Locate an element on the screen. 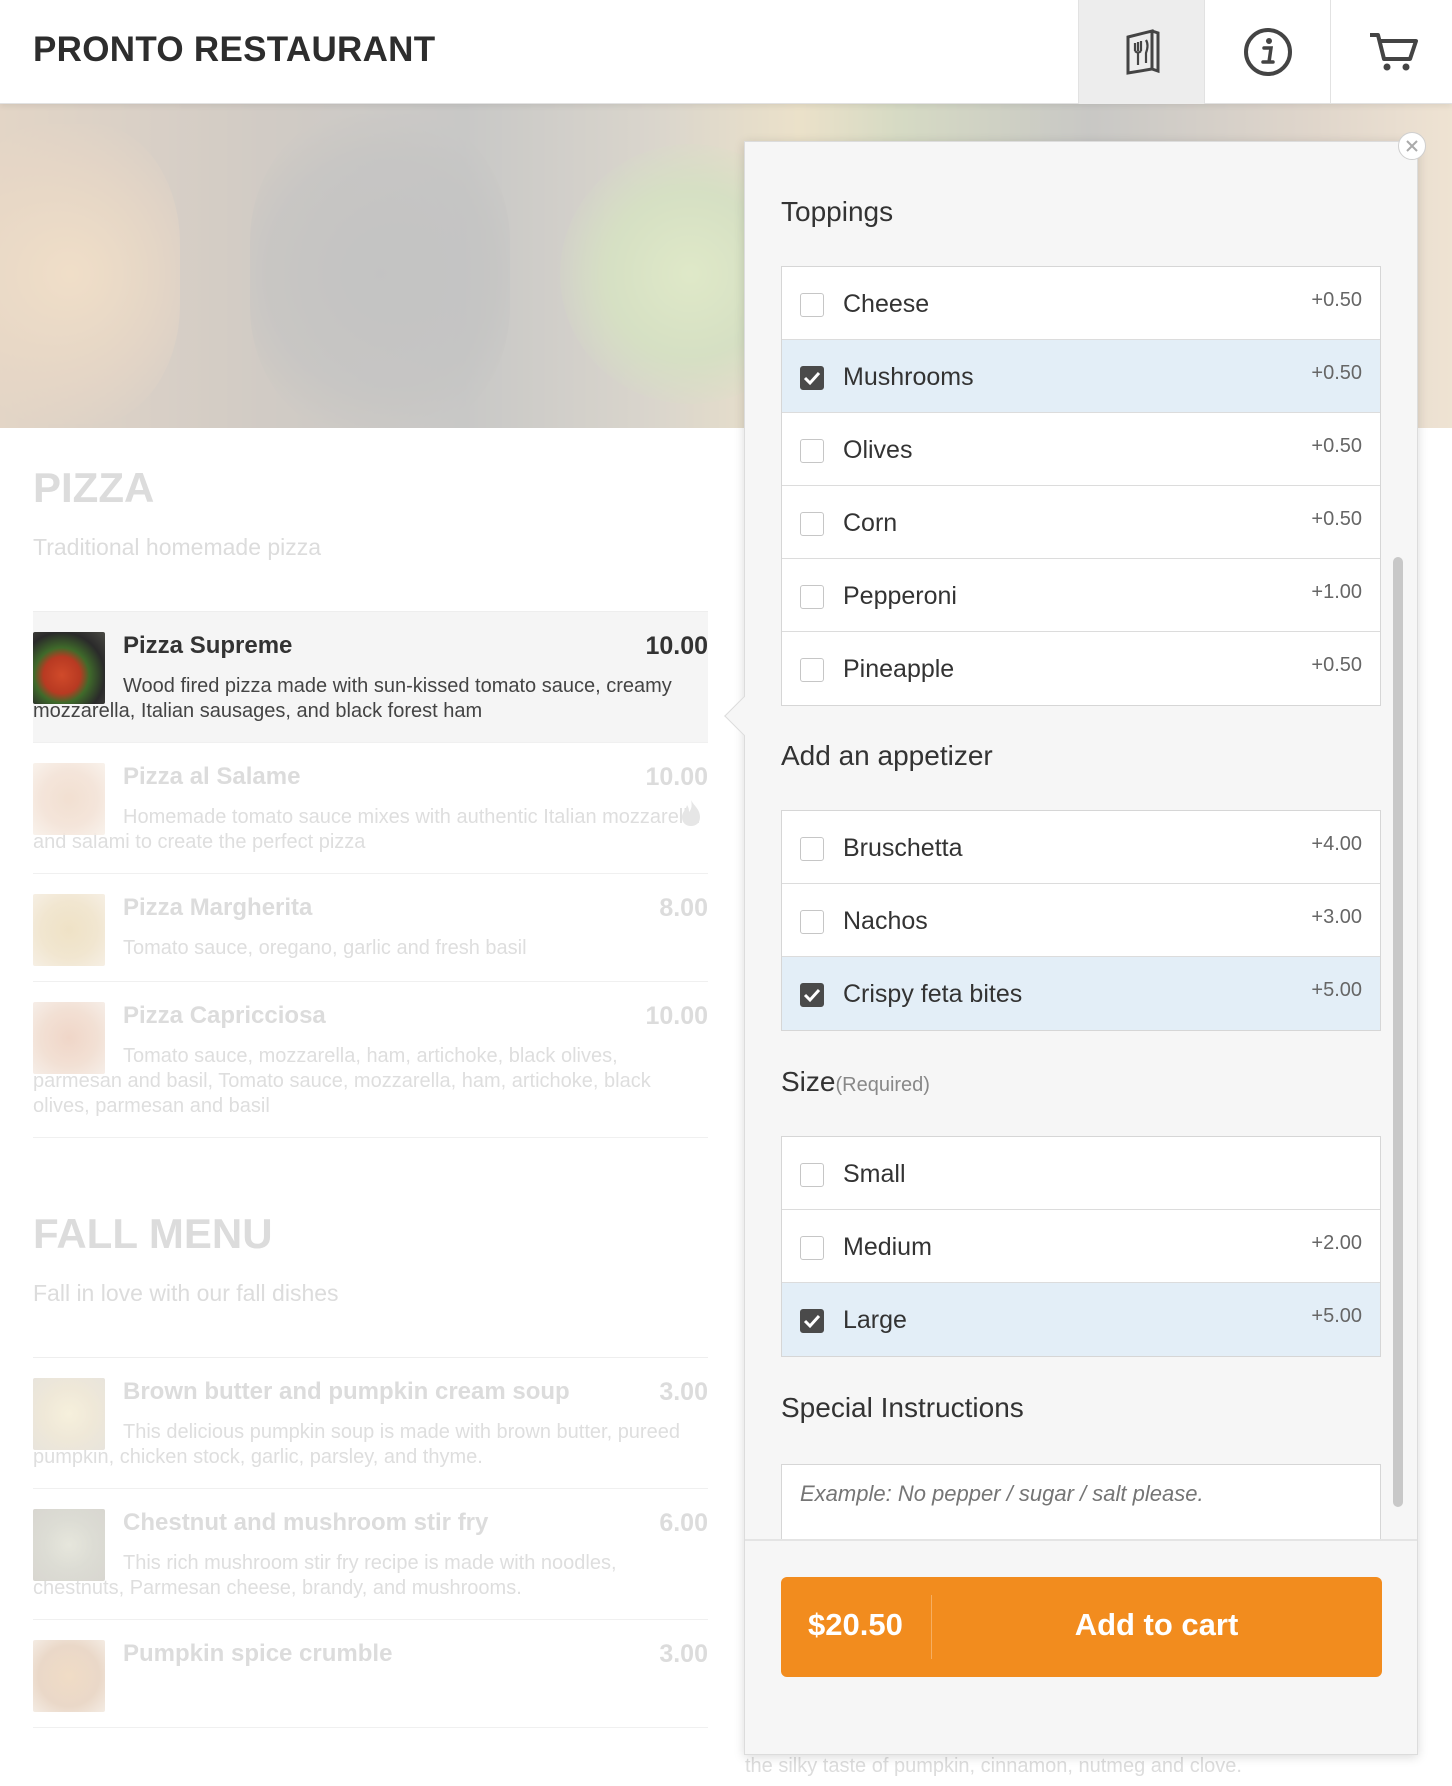  option-corn: Corn +0.50 is located at coordinates (1081, 522).